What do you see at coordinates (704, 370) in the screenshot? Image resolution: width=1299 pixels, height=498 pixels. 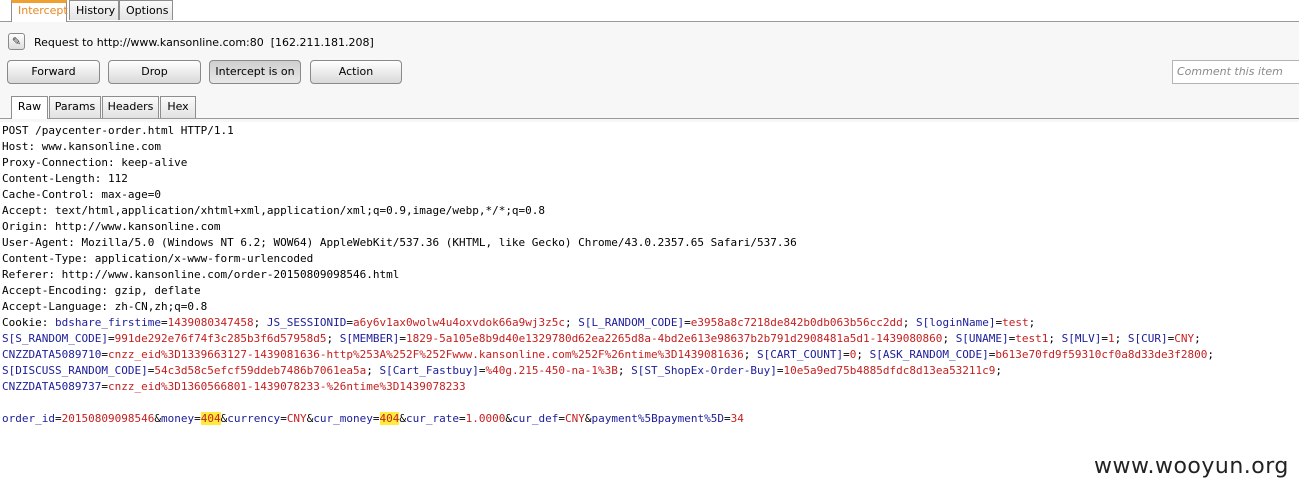 I see `param-name: S[ST_ShopEx-Order-Buy]` at bounding box center [704, 370].